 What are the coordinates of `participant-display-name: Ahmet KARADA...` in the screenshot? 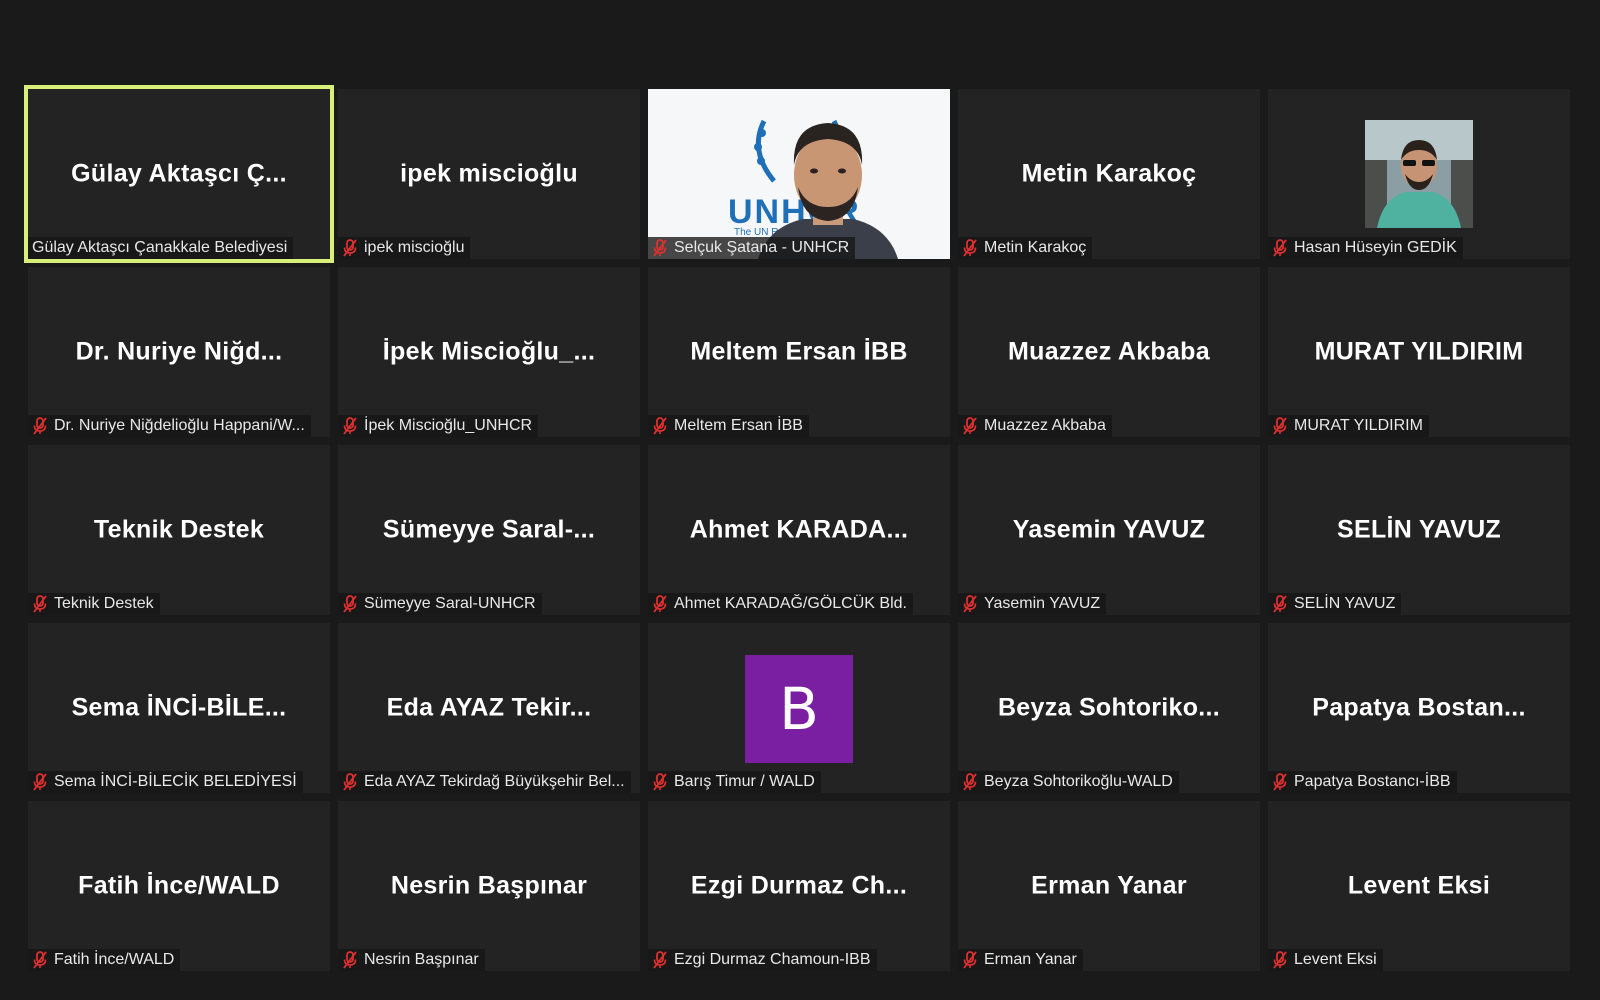 It's located at (799, 529).